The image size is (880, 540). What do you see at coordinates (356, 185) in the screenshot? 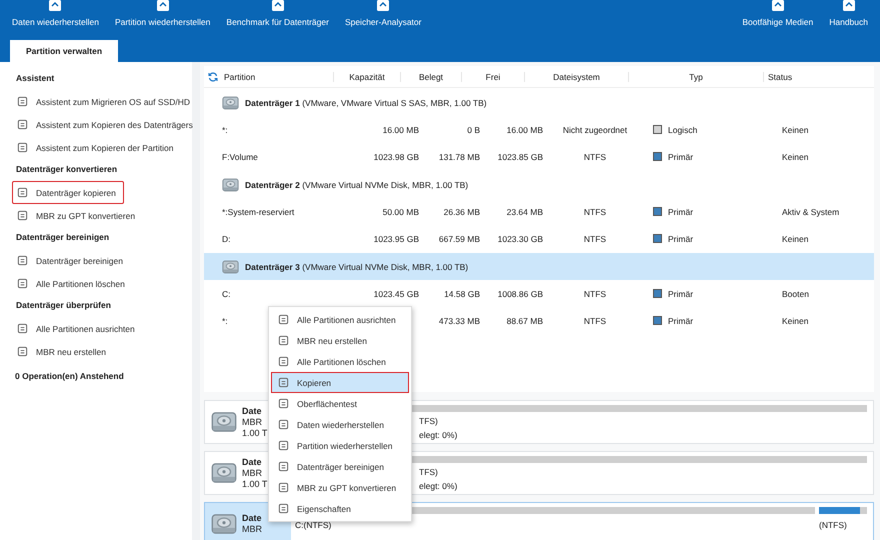
I see `disk-label: Datenträger 2 (VMware Virtual NVMe Disk, MBR, 1.00 TB)` at bounding box center [356, 185].